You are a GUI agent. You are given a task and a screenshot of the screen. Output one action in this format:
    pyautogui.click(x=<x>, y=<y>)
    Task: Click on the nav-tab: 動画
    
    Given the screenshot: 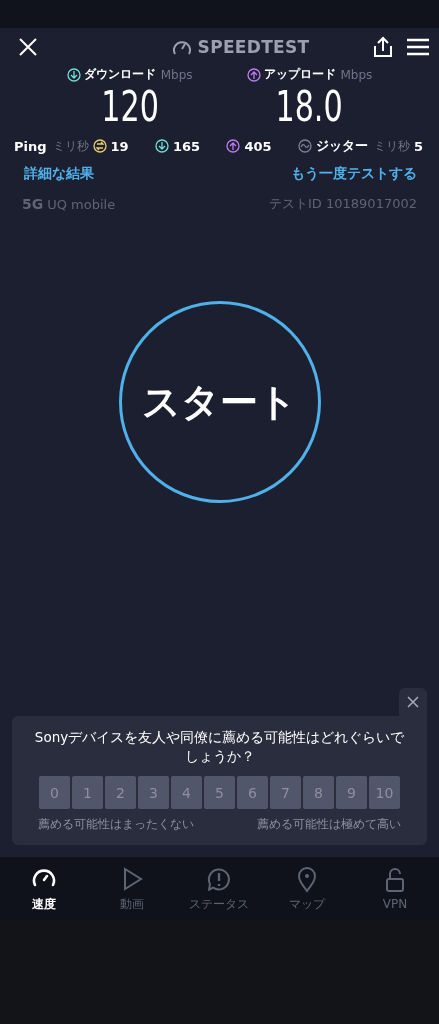 What is the action you would take?
    pyautogui.click(x=131, y=888)
    